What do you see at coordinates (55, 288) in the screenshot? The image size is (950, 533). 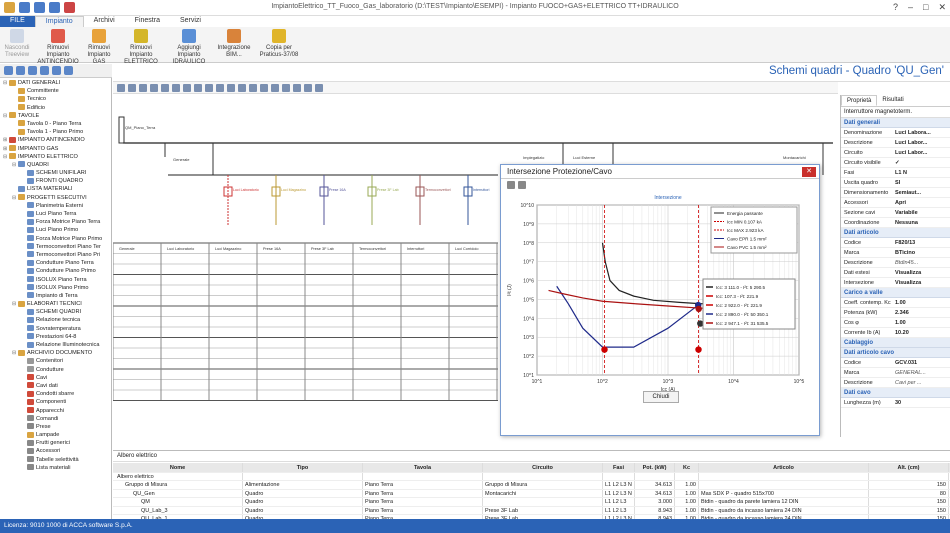 I see `tree-item: ISOLUX Piano Primo` at bounding box center [55, 288].